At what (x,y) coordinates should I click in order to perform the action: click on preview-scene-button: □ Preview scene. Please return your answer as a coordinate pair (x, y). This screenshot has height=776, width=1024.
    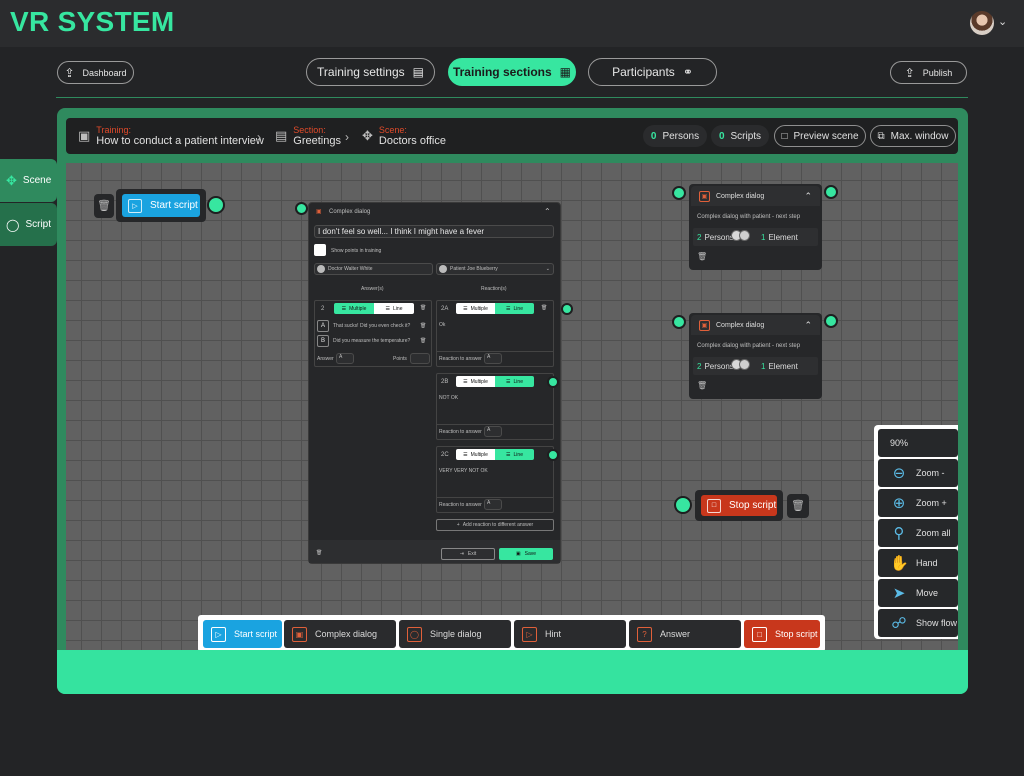
    Looking at the image, I should click on (820, 136).